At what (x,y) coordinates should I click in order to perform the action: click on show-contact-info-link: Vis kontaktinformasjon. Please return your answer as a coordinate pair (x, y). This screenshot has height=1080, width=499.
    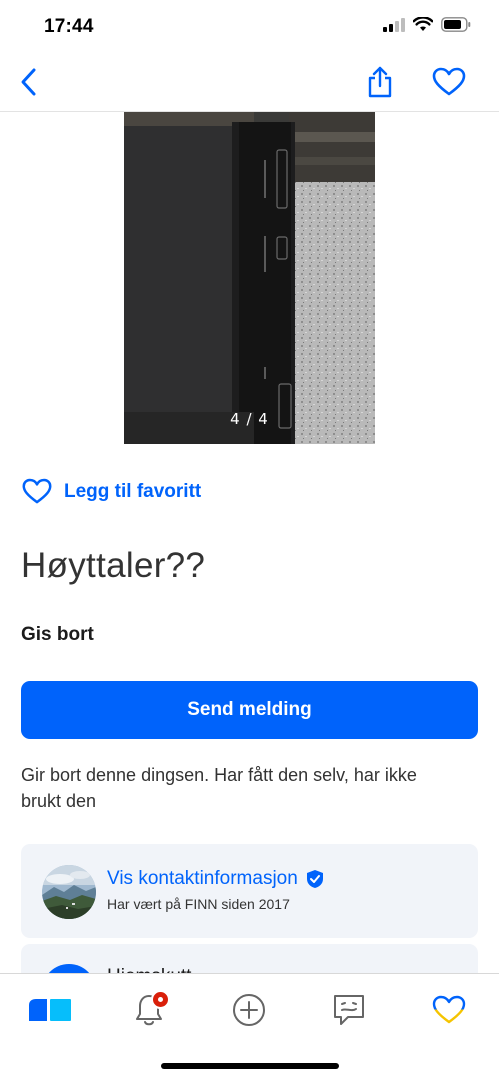
    Looking at the image, I should click on (215, 879).